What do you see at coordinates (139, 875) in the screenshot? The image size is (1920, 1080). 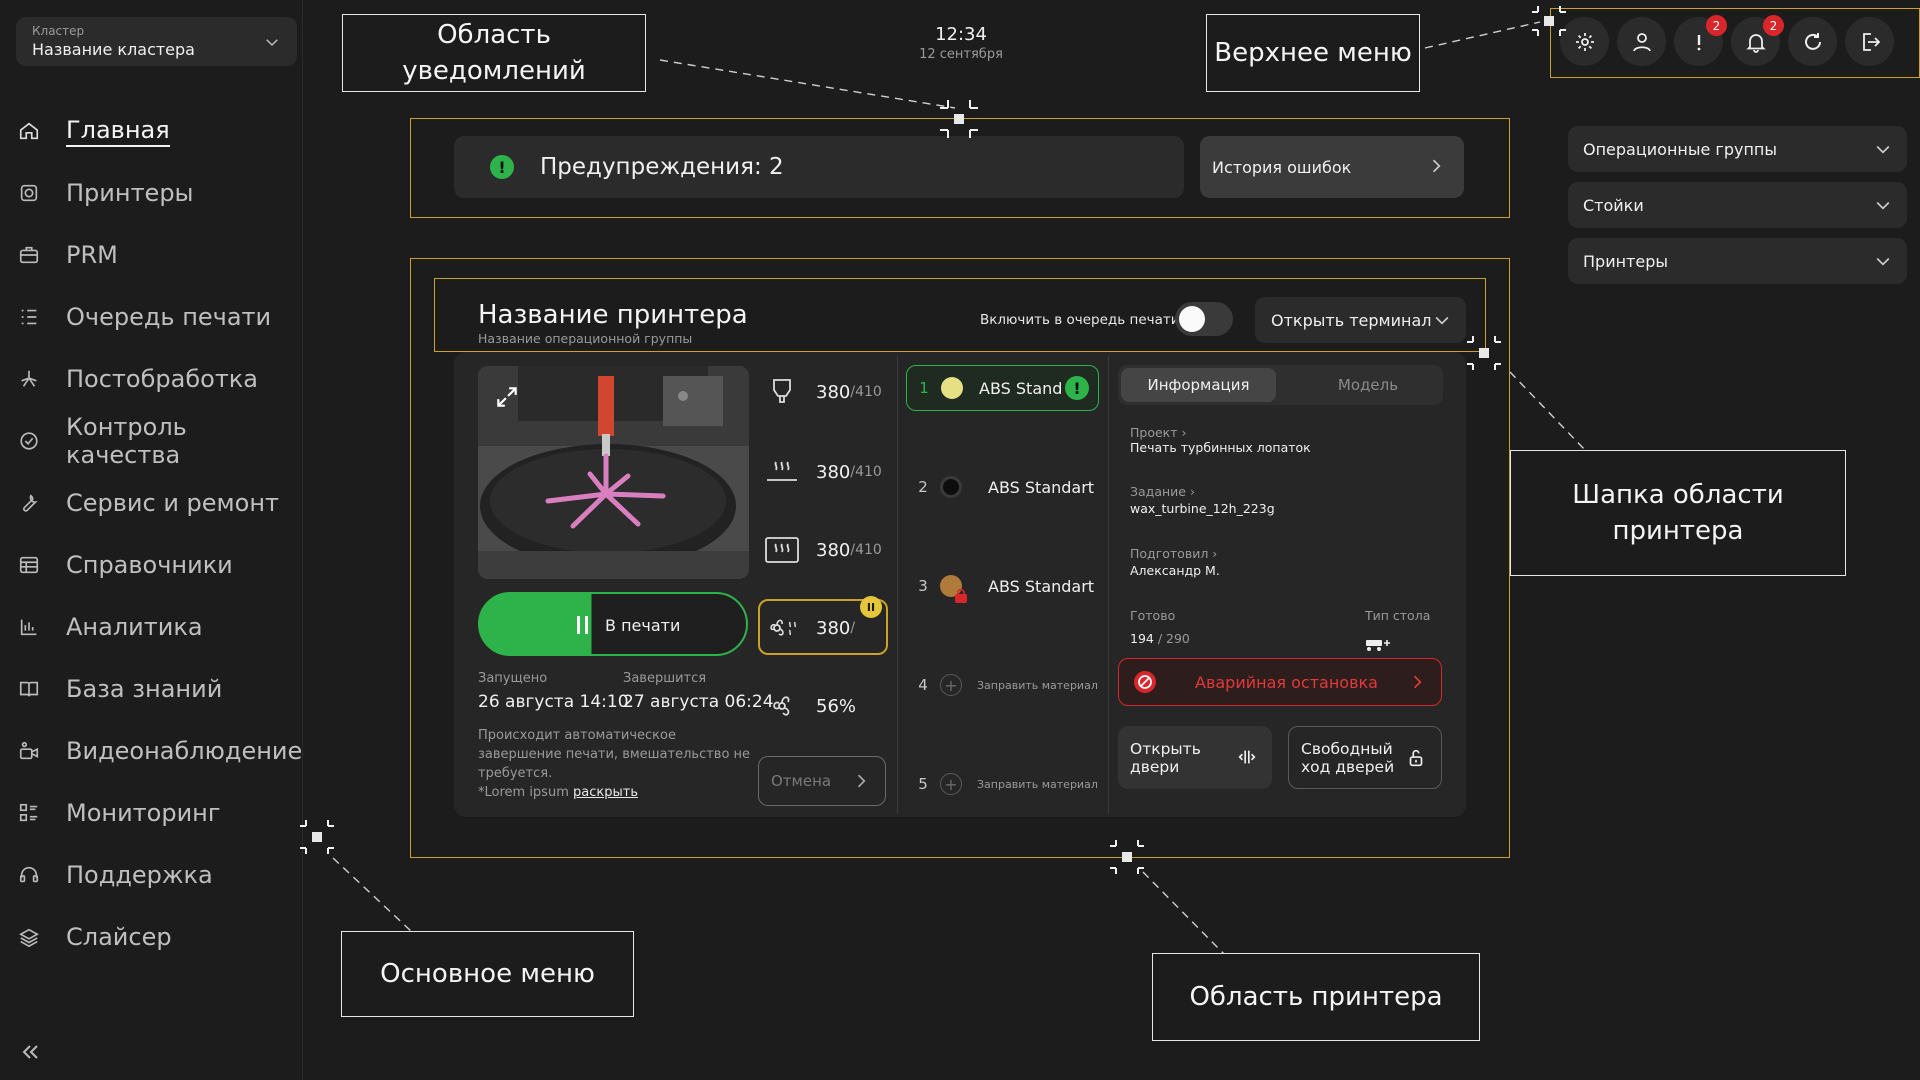 I see `menu-label: Поддержка` at bounding box center [139, 875].